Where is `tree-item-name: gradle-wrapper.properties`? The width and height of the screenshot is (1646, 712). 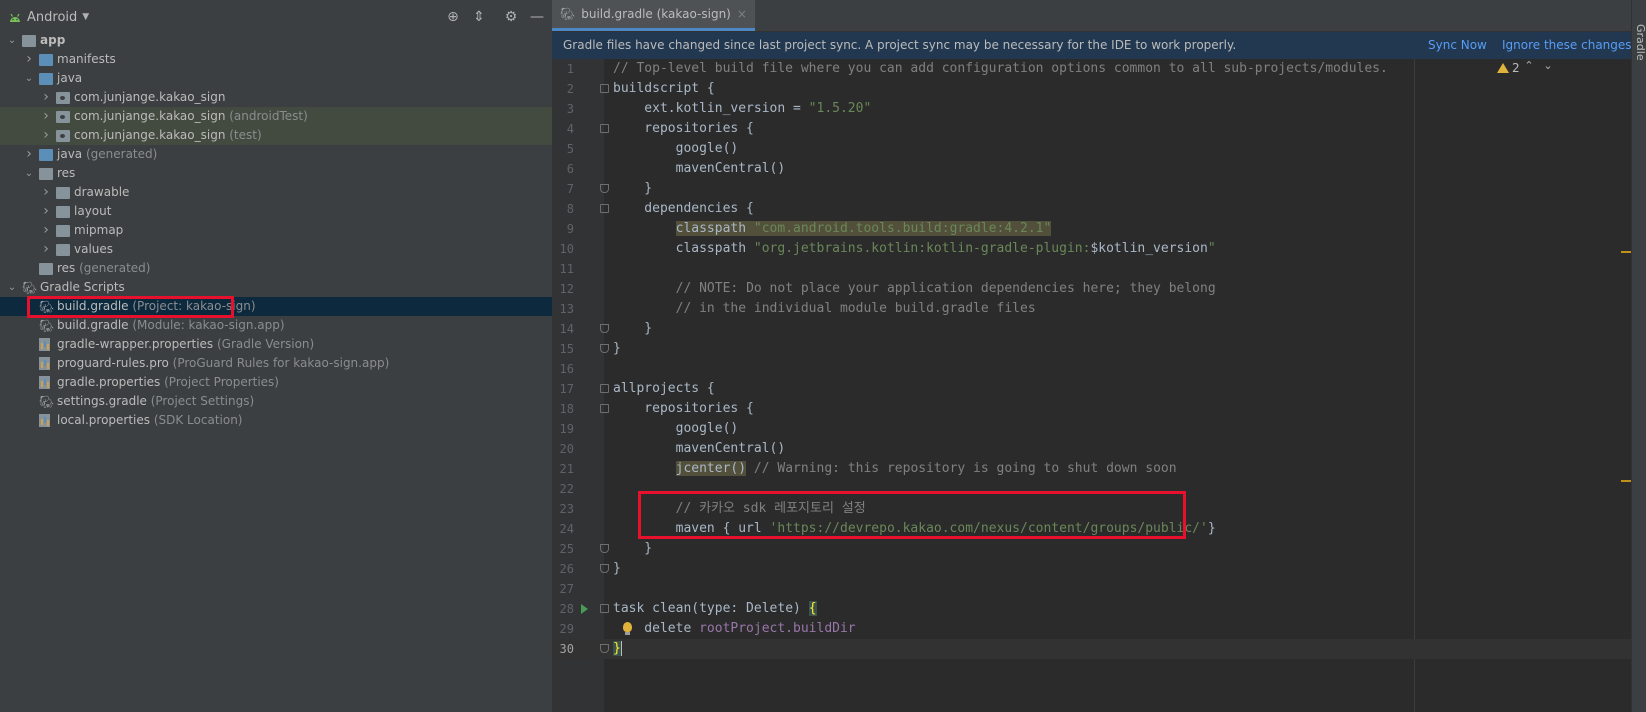
tree-item-name: gradle-wrapper.properties is located at coordinates (135, 344).